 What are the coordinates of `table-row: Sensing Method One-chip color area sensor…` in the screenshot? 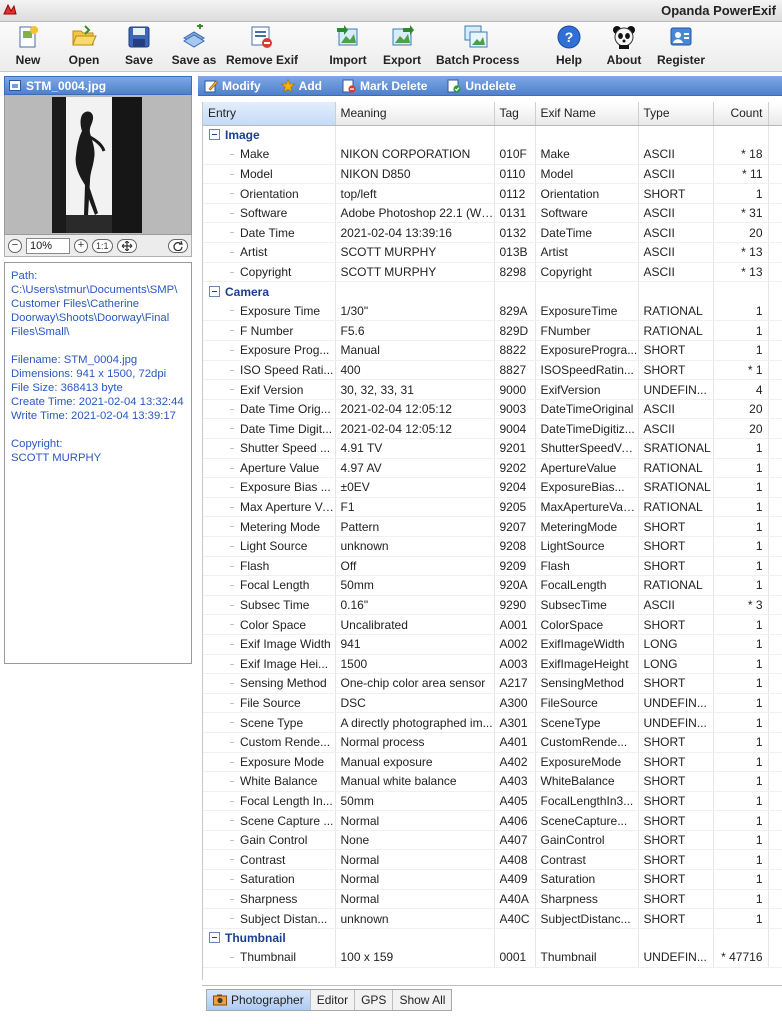 It's located at (492, 683).